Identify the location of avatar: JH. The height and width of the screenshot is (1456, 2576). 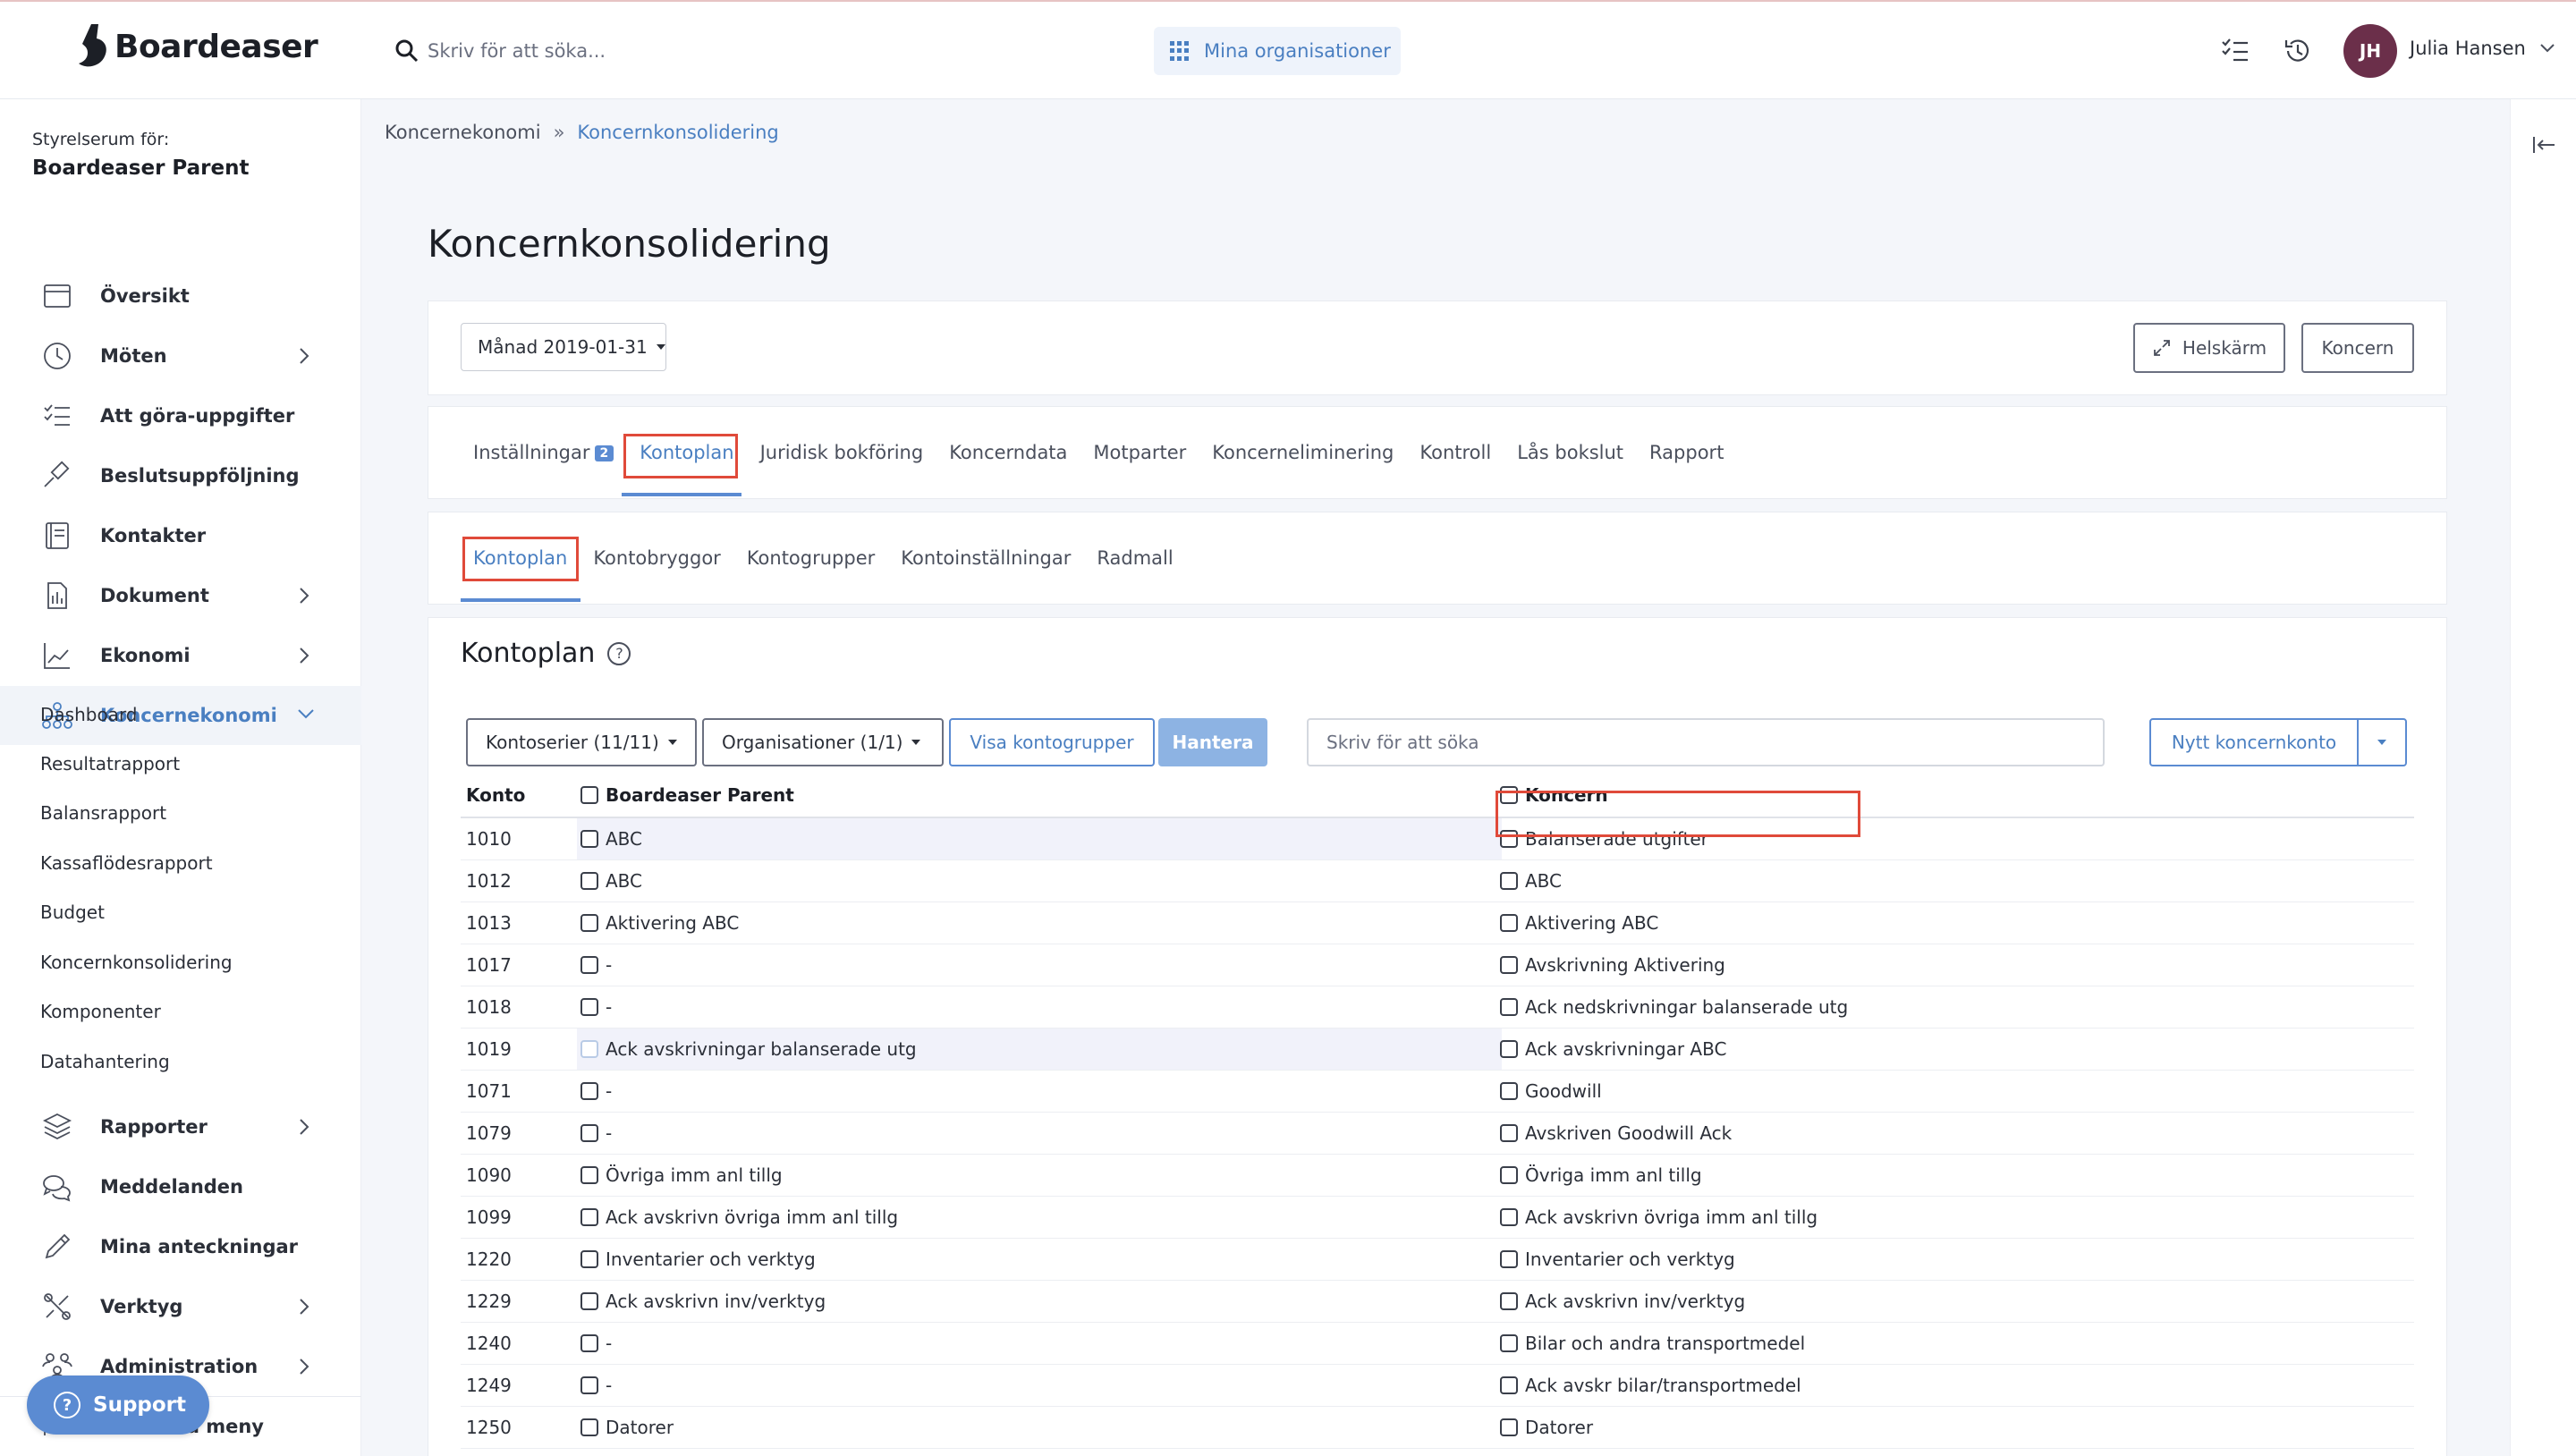
(2370, 51).